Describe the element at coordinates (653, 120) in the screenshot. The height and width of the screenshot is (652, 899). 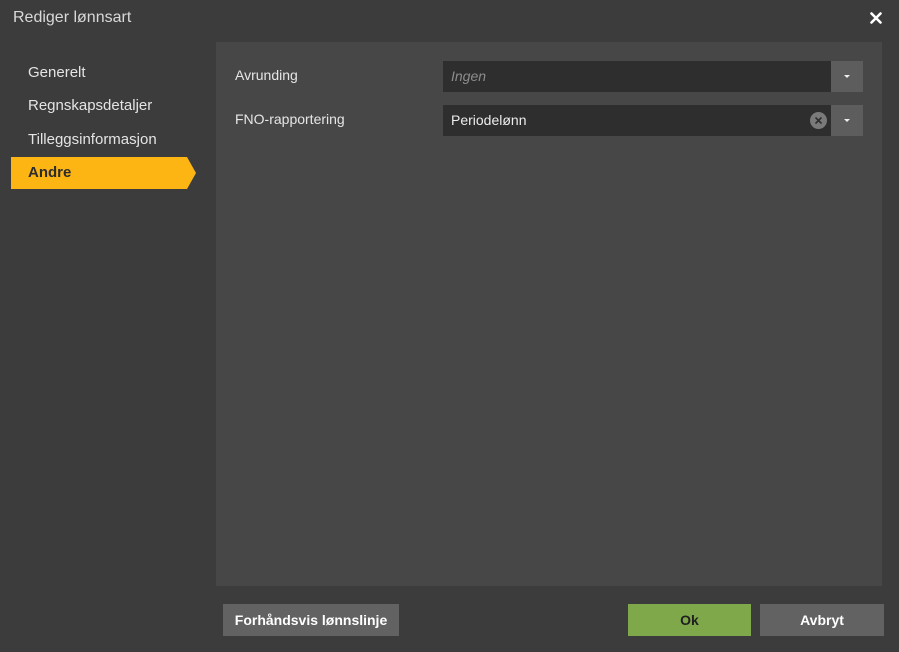
I see `fno-rapportering-select: Periodelønn` at that location.